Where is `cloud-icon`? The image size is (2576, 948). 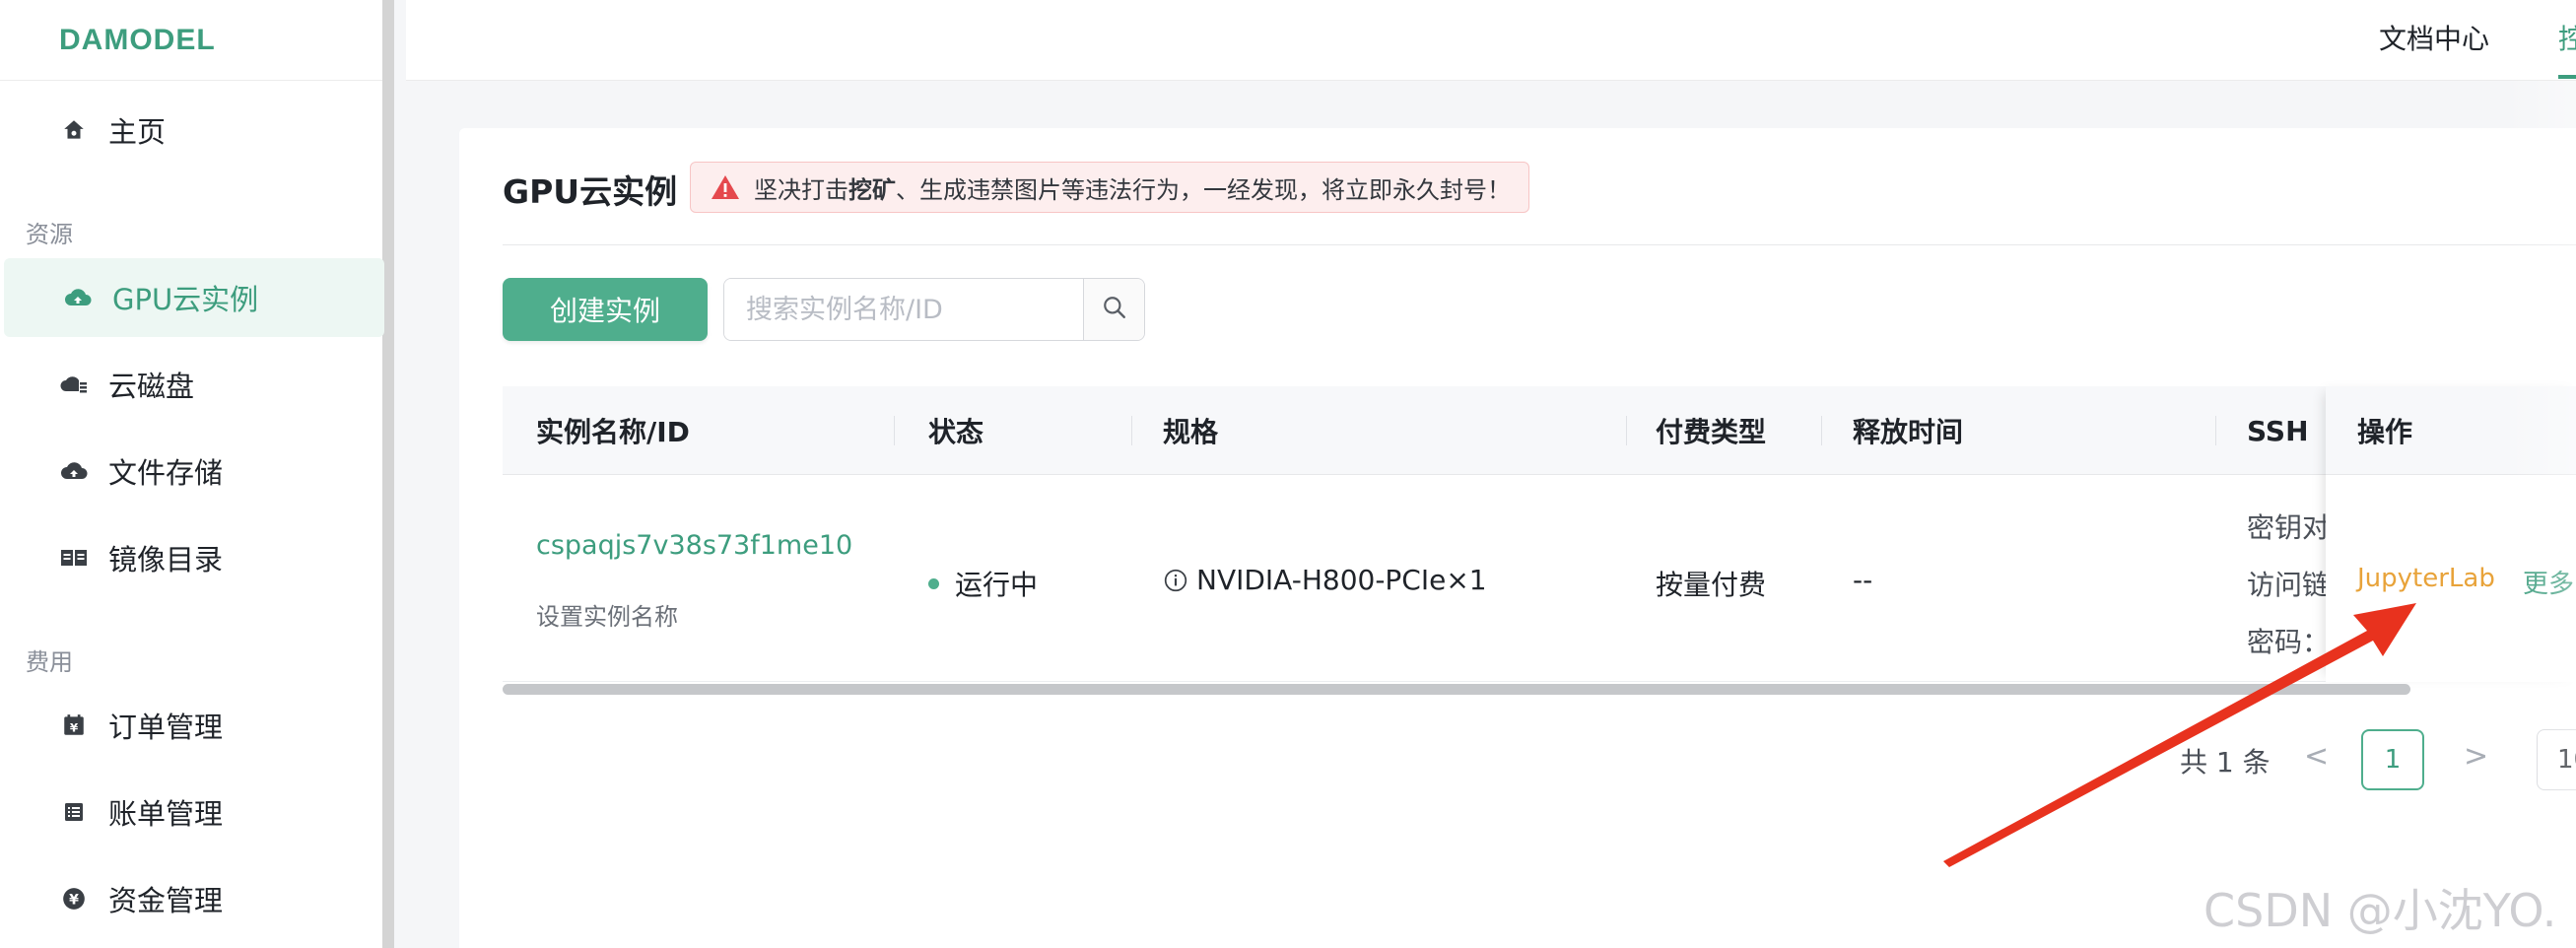
cloud-icon is located at coordinates (78, 297).